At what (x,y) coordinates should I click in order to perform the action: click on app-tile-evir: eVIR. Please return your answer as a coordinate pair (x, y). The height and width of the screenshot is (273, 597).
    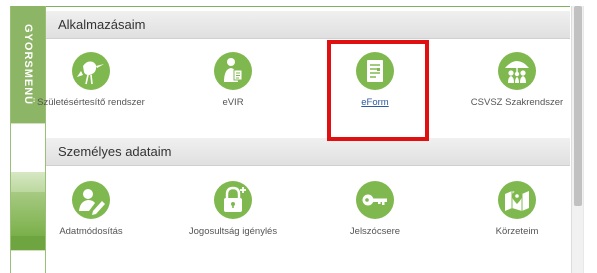
    Looking at the image, I should click on (233, 79).